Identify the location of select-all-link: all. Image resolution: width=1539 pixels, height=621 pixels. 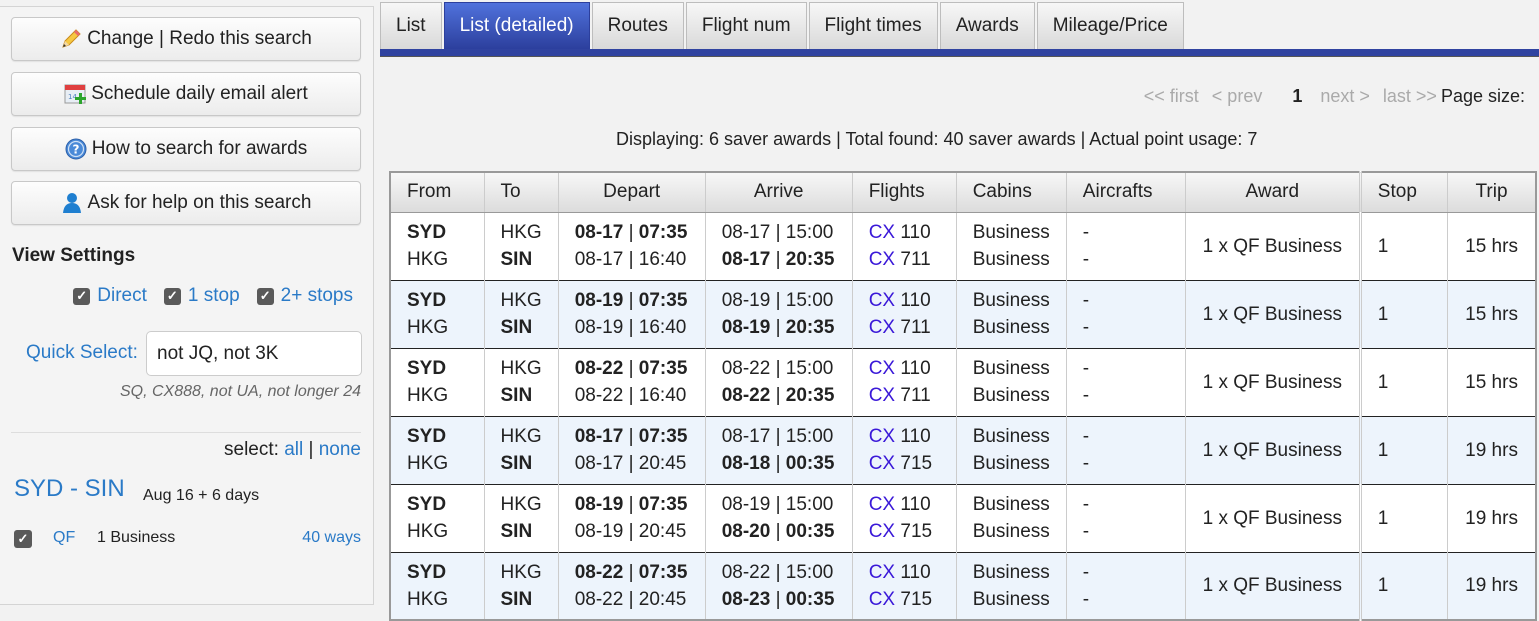
(293, 449).